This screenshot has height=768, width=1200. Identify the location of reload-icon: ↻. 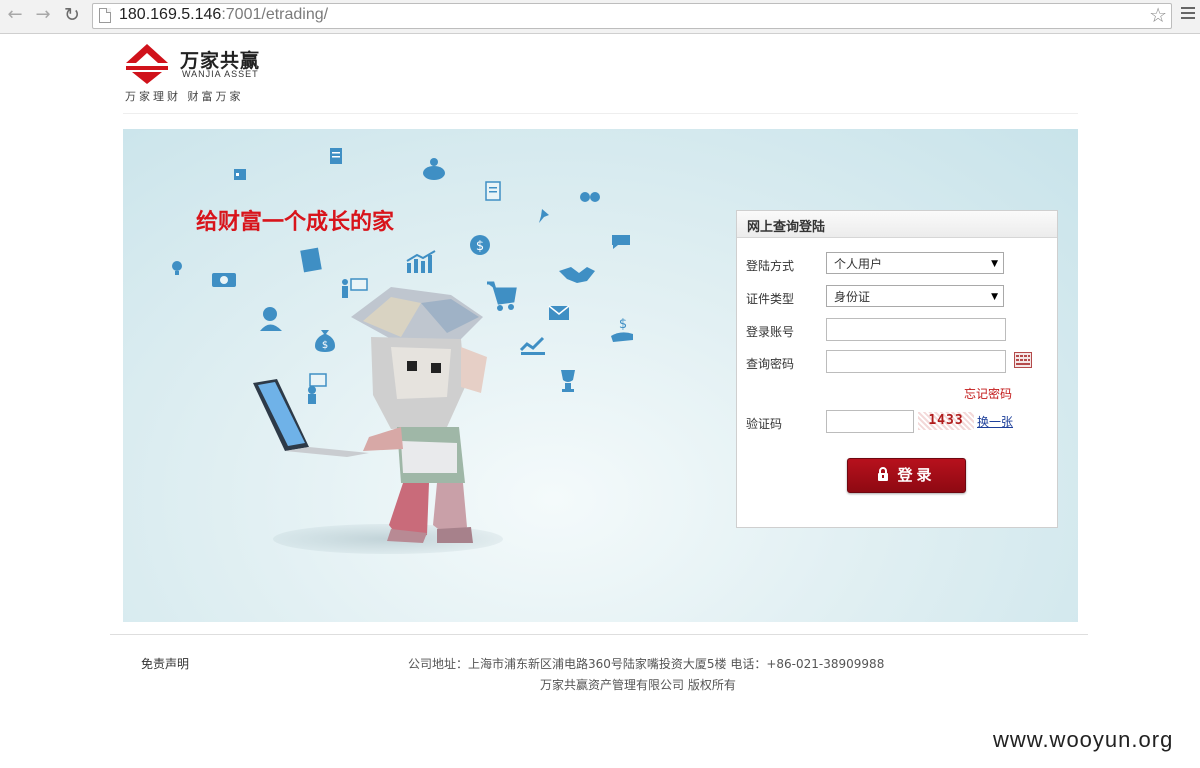
(72, 15).